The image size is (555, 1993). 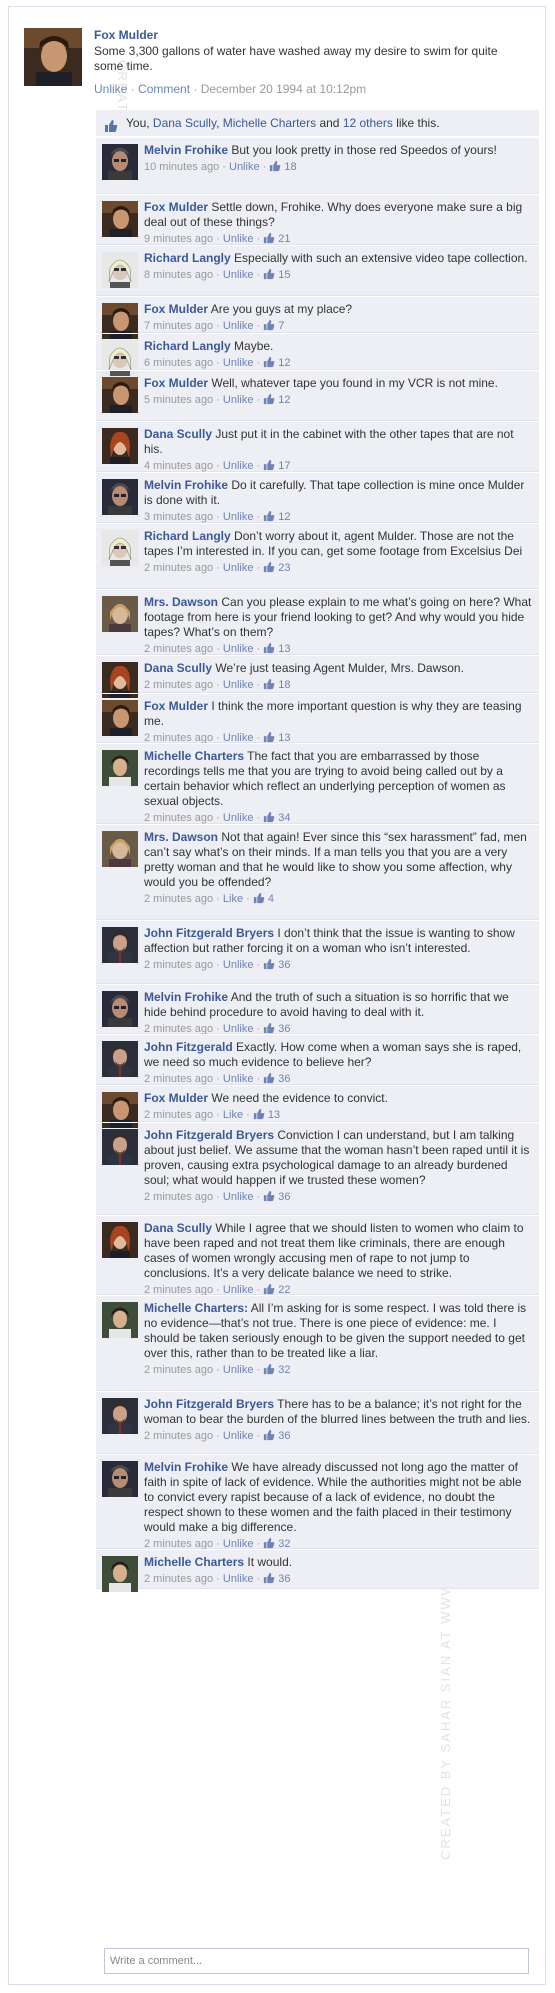 What do you see at coordinates (178, 326) in the screenshot?
I see `comment-time: 7 minutes ago` at bounding box center [178, 326].